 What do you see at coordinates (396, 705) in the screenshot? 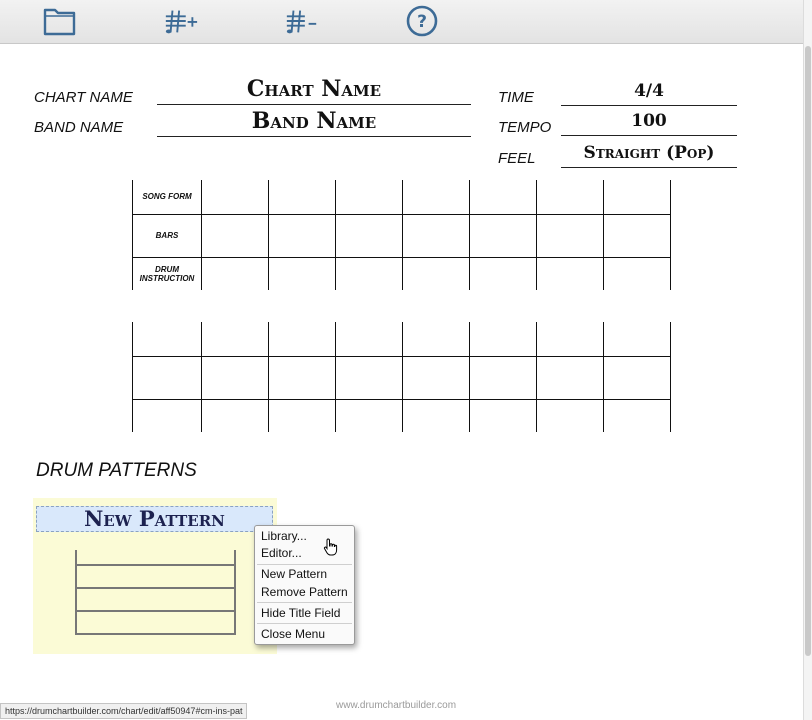
I see `footer-site-link: www.drumchartbuilder.com` at bounding box center [396, 705].